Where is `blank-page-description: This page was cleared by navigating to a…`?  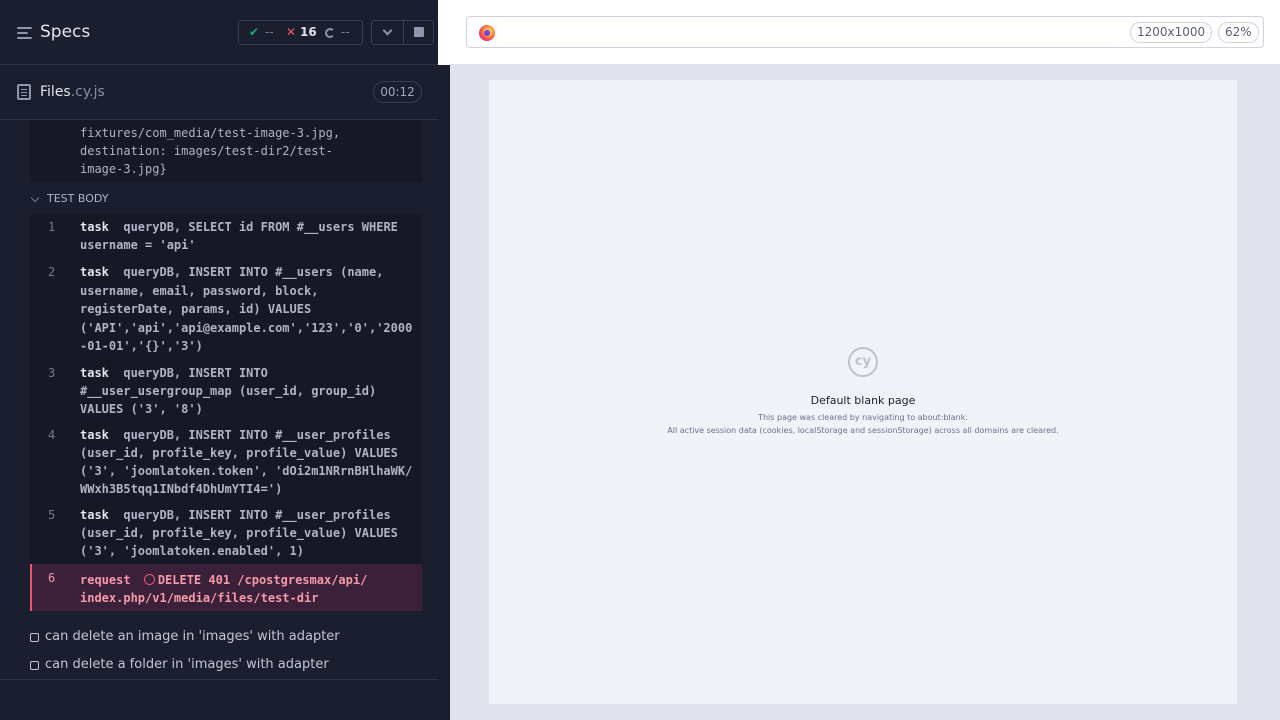
blank-page-description: This page was cleared by navigating to a… is located at coordinates (863, 417).